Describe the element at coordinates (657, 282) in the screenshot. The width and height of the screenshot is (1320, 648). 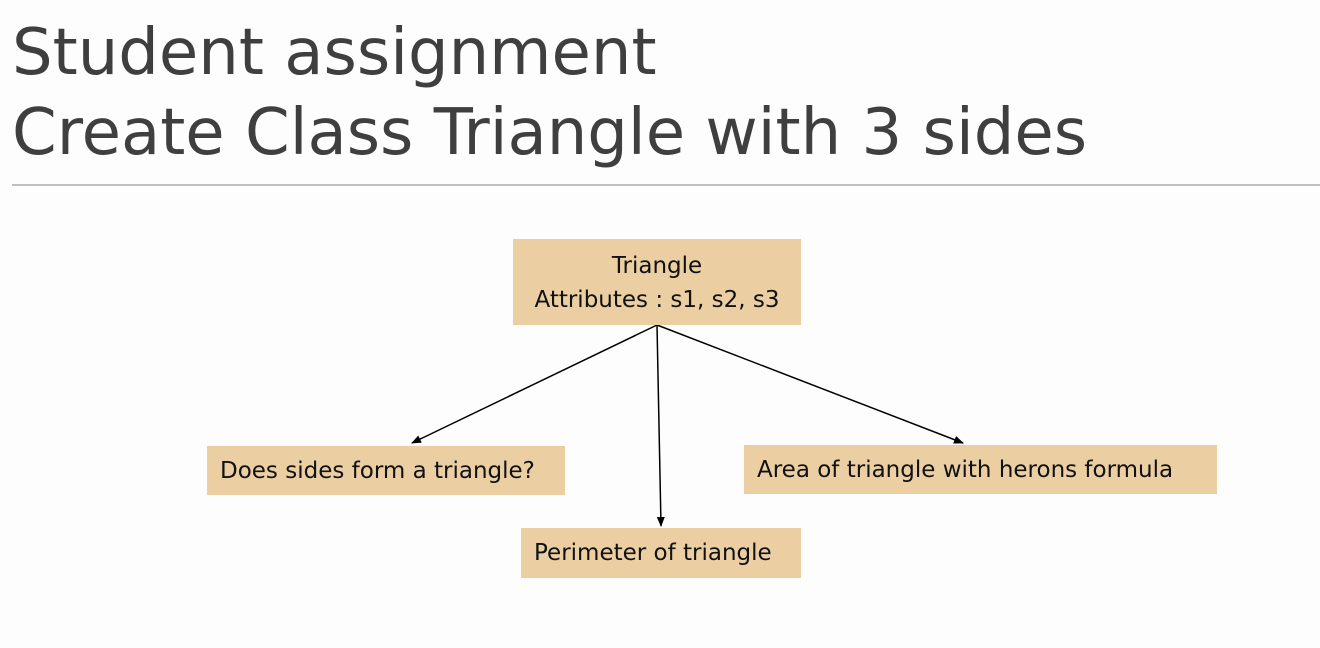
I see `triangle-class-box: Triangle Attributes : s1, s2, s3` at that location.